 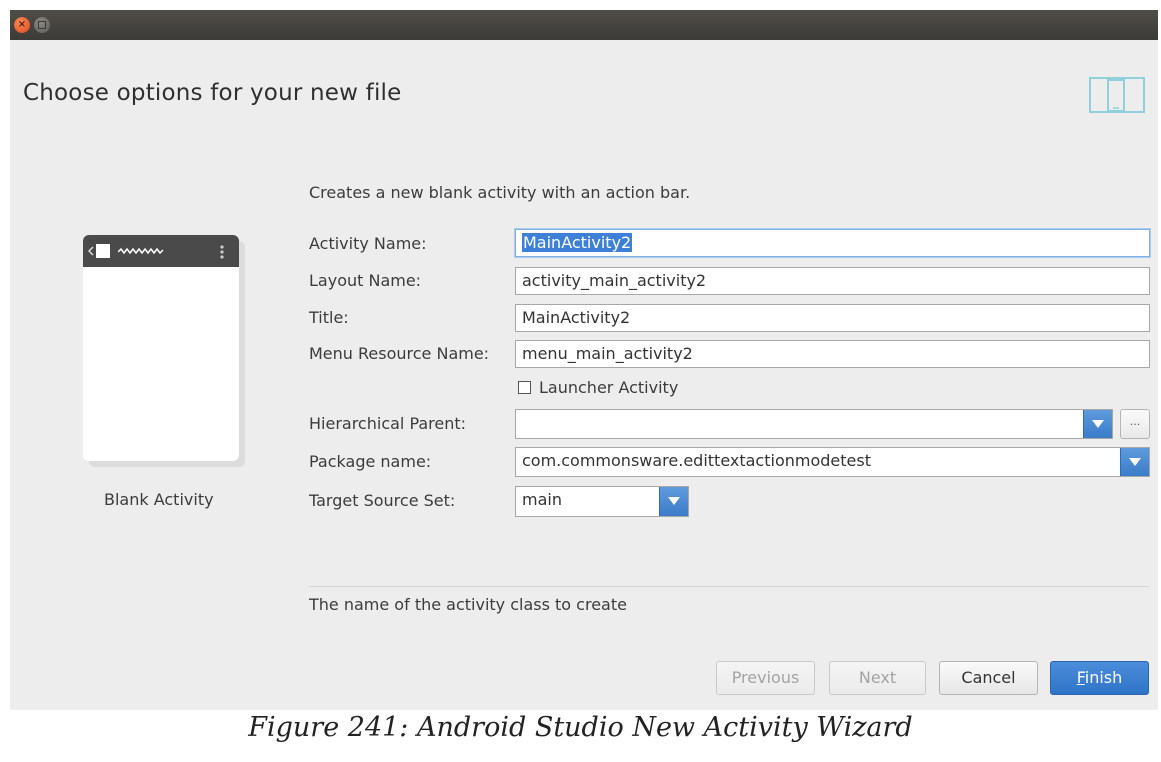 I want to click on app-icon-placeholder, so click(x=103, y=251).